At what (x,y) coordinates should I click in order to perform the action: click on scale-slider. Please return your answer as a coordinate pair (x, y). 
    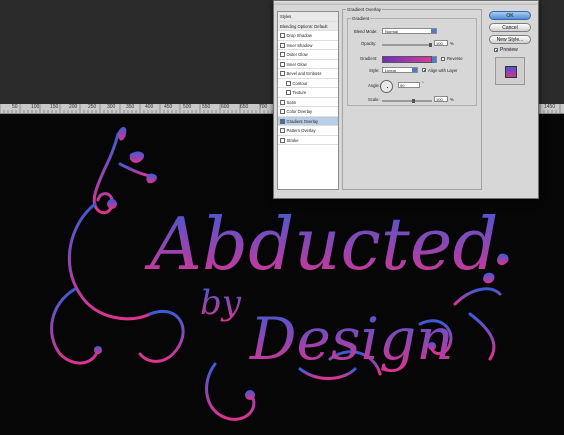
    Looking at the image, I should click on (407, 101).